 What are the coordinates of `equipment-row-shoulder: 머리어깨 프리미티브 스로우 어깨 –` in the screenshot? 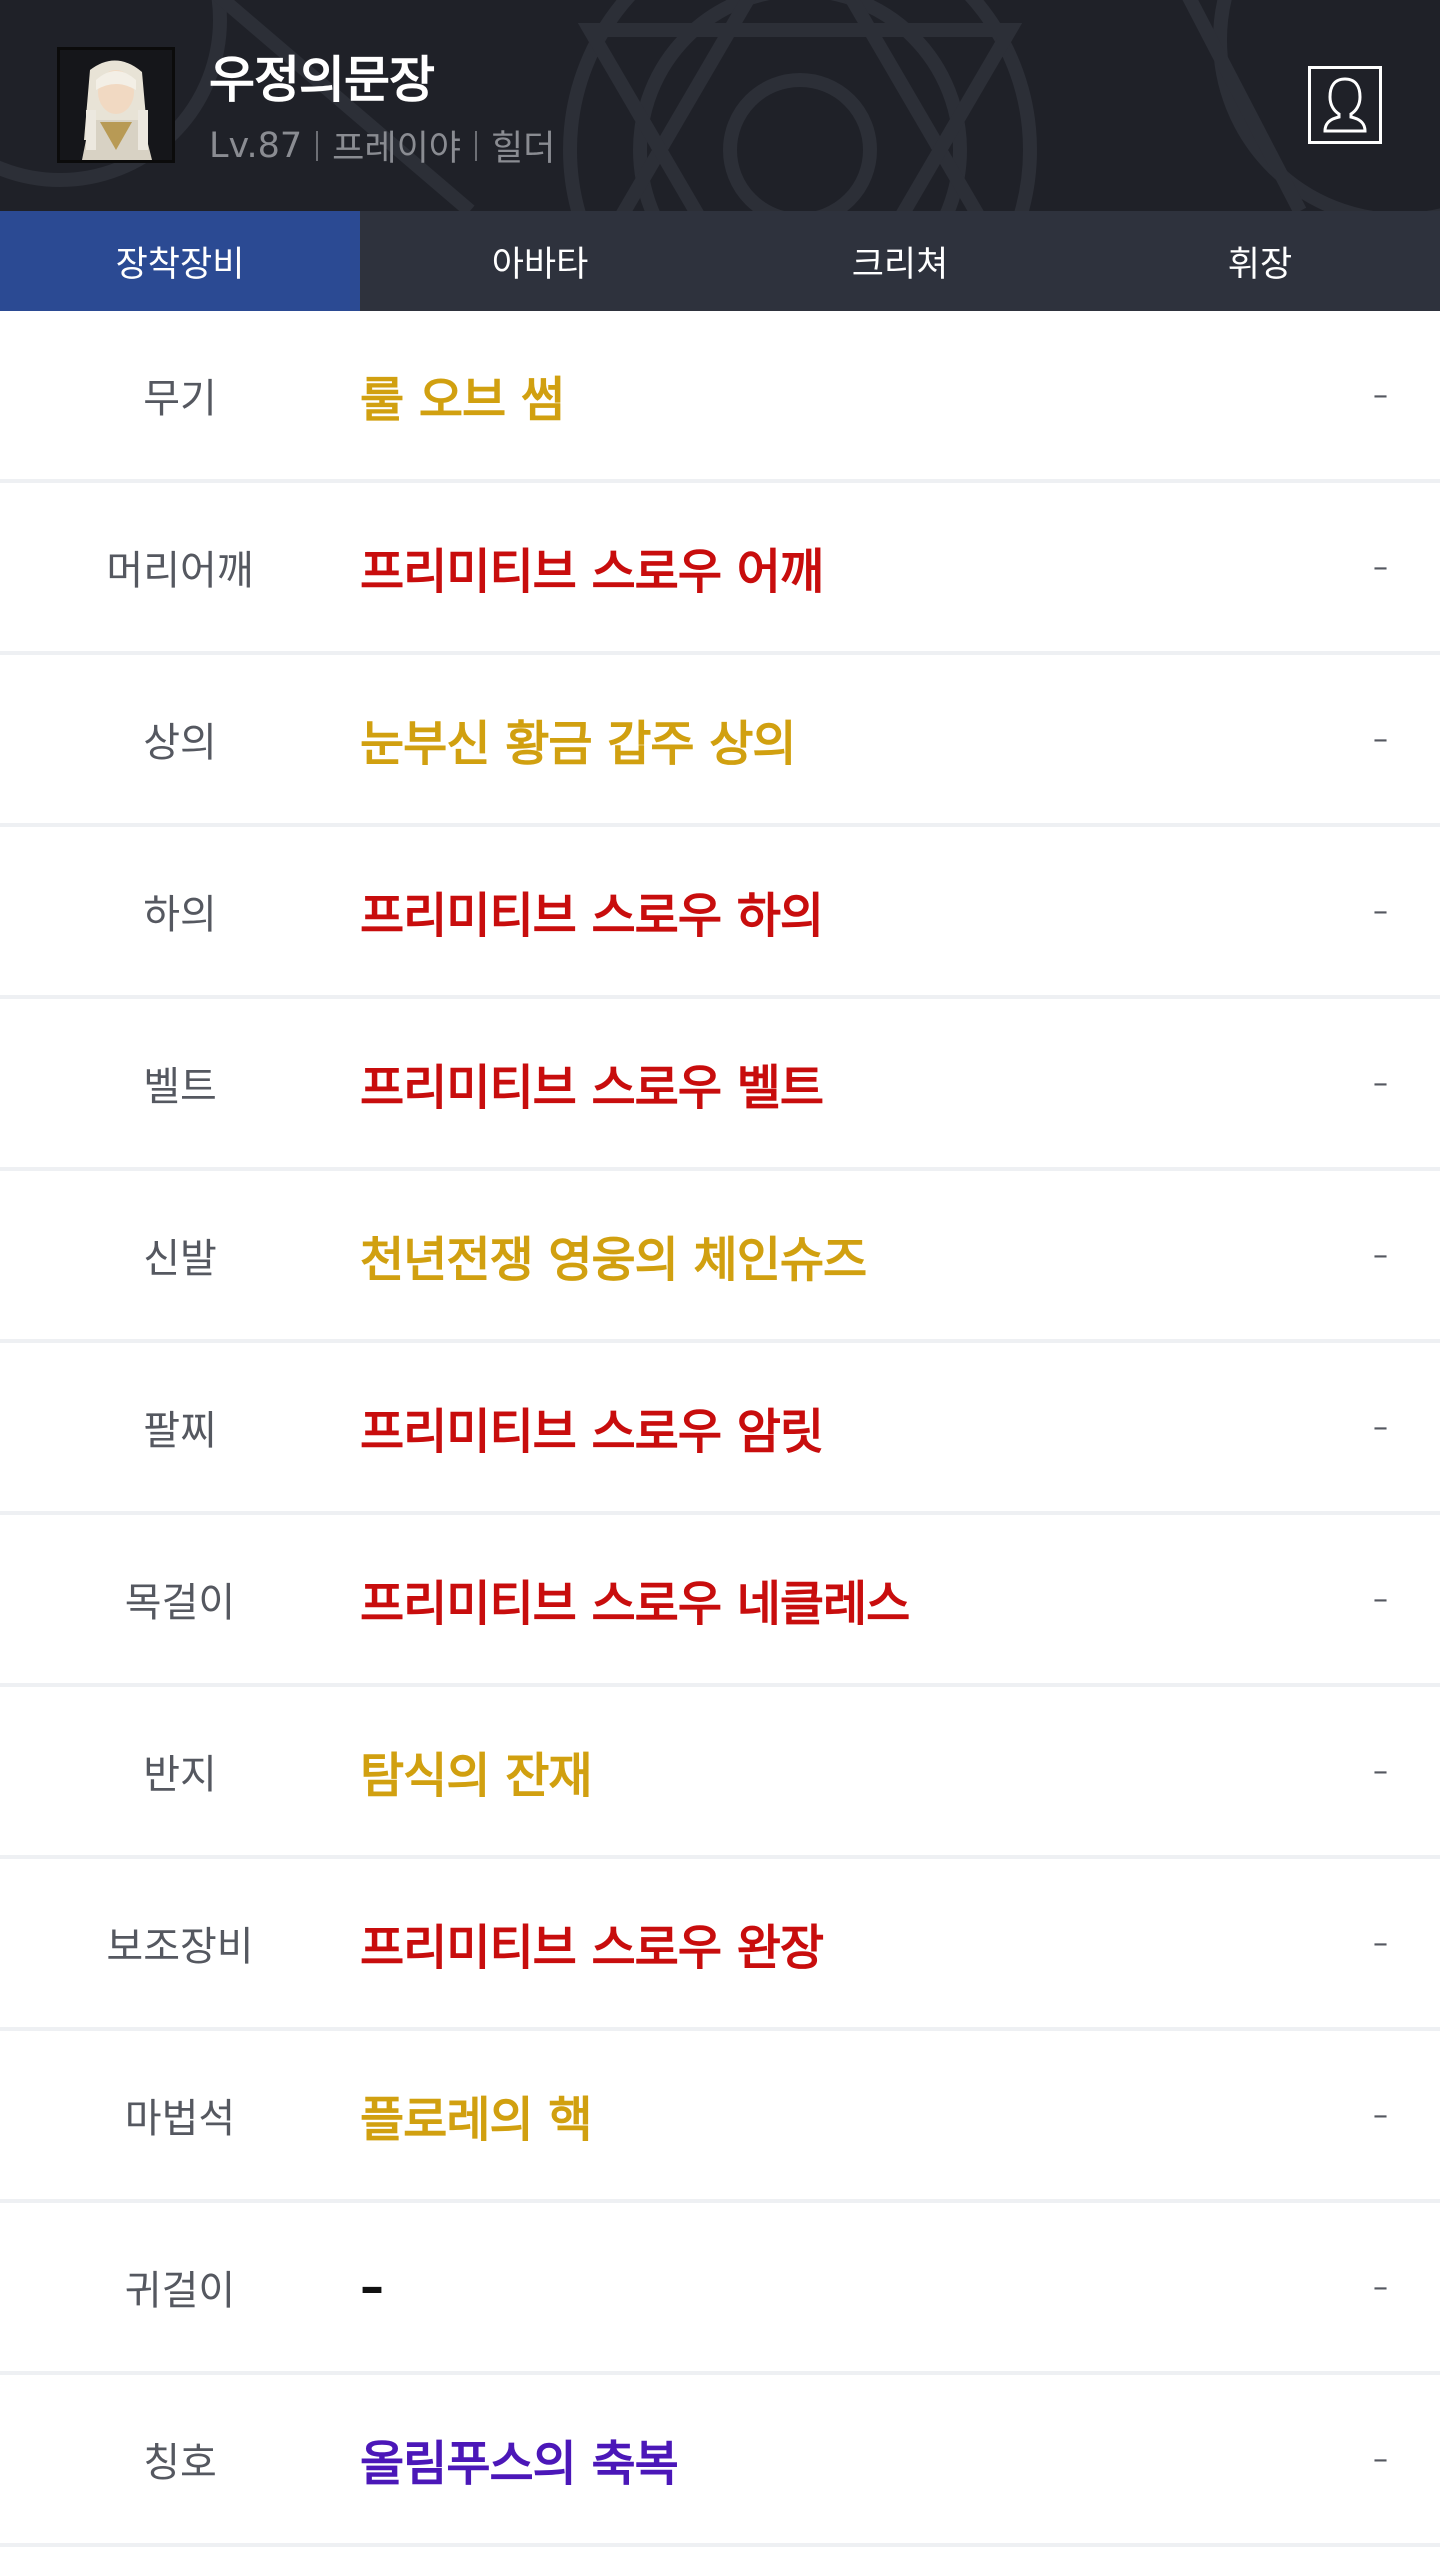 It's located at (720, 569).